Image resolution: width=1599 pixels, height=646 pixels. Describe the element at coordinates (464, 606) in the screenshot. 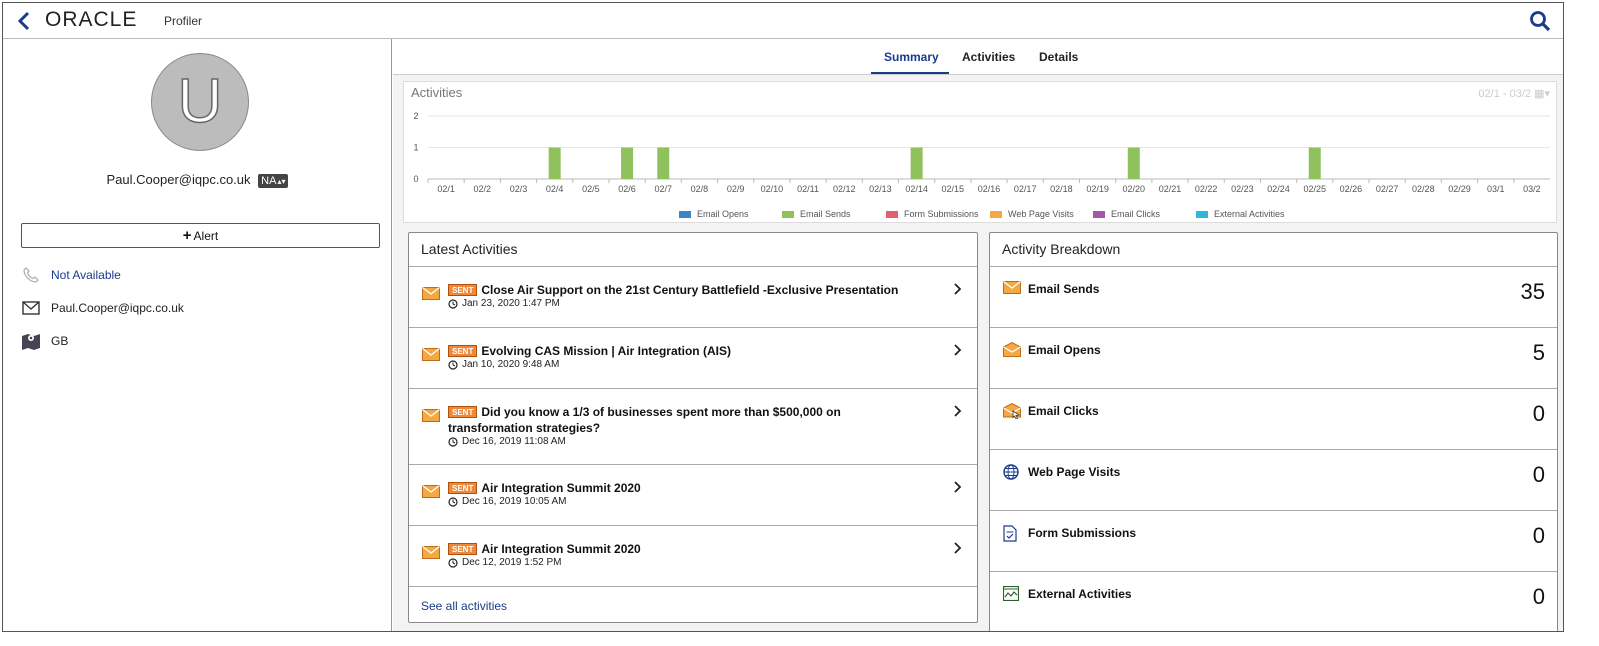

I see `see-all-activities-link: See all activities` at that location.